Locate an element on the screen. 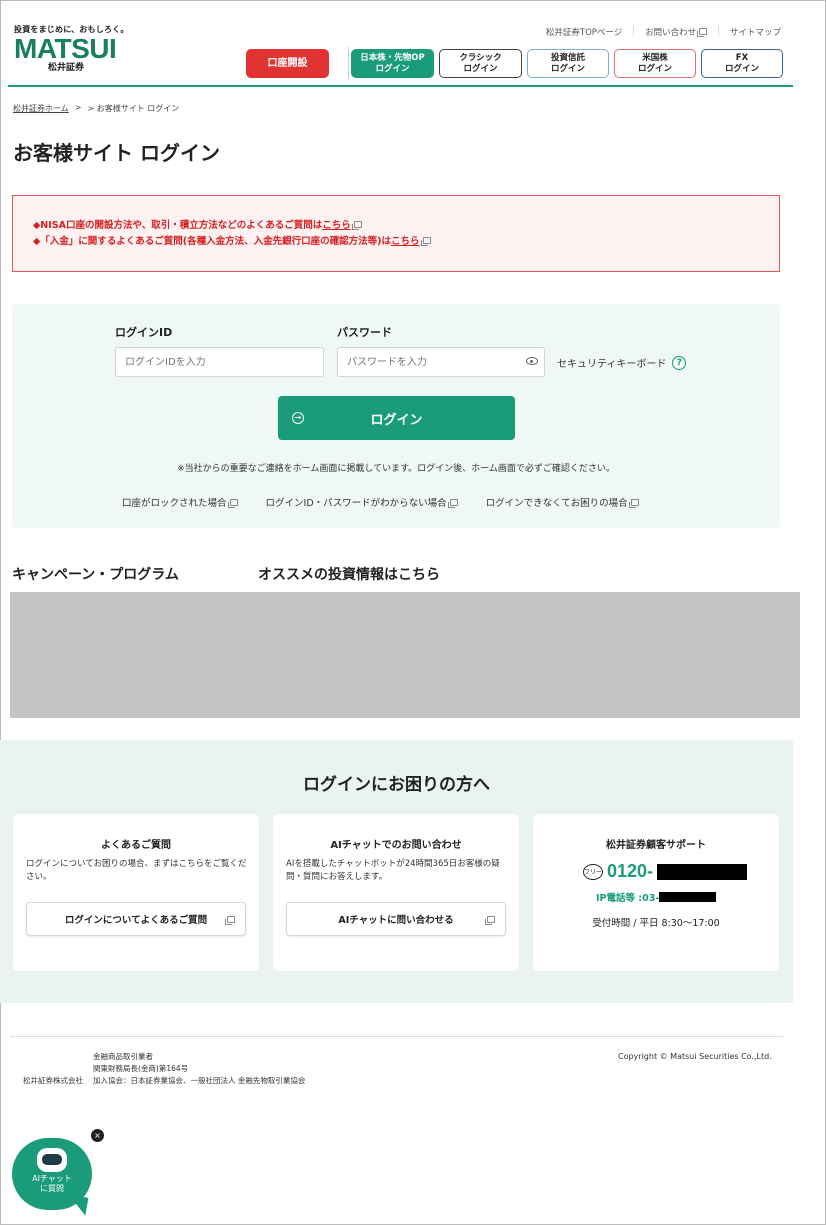 This screenshot has width=826, height=1225. footer-copyright: Copyright © Matsui Securities Co.,Ltd. is located at coordinates (695, 1056).